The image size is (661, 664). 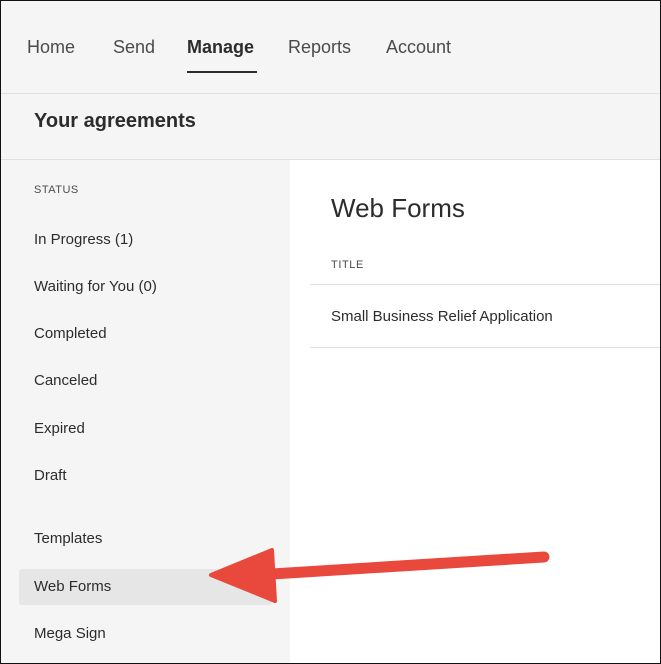 I want to click on page-title: Your agreements, so click(x=115, y=121).